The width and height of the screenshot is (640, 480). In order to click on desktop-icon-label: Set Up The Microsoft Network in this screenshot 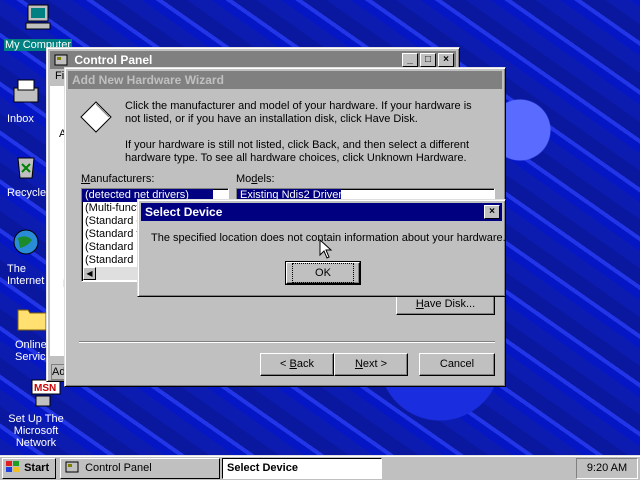, I will do `click(36, 431)`.